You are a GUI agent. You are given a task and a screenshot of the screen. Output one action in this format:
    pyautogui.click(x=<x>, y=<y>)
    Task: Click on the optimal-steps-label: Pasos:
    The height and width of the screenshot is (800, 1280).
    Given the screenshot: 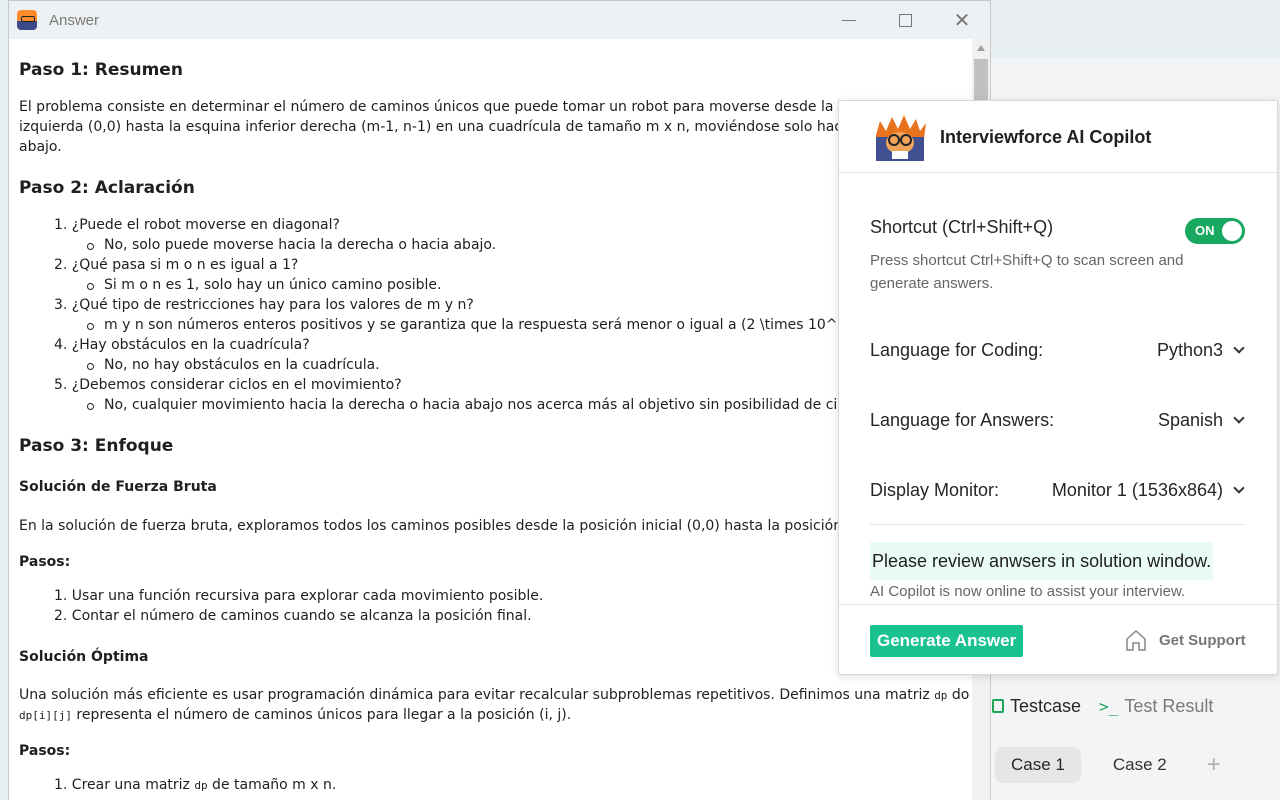 What is the action you would take?
    pyautogui.click(x=45, y=751)
    